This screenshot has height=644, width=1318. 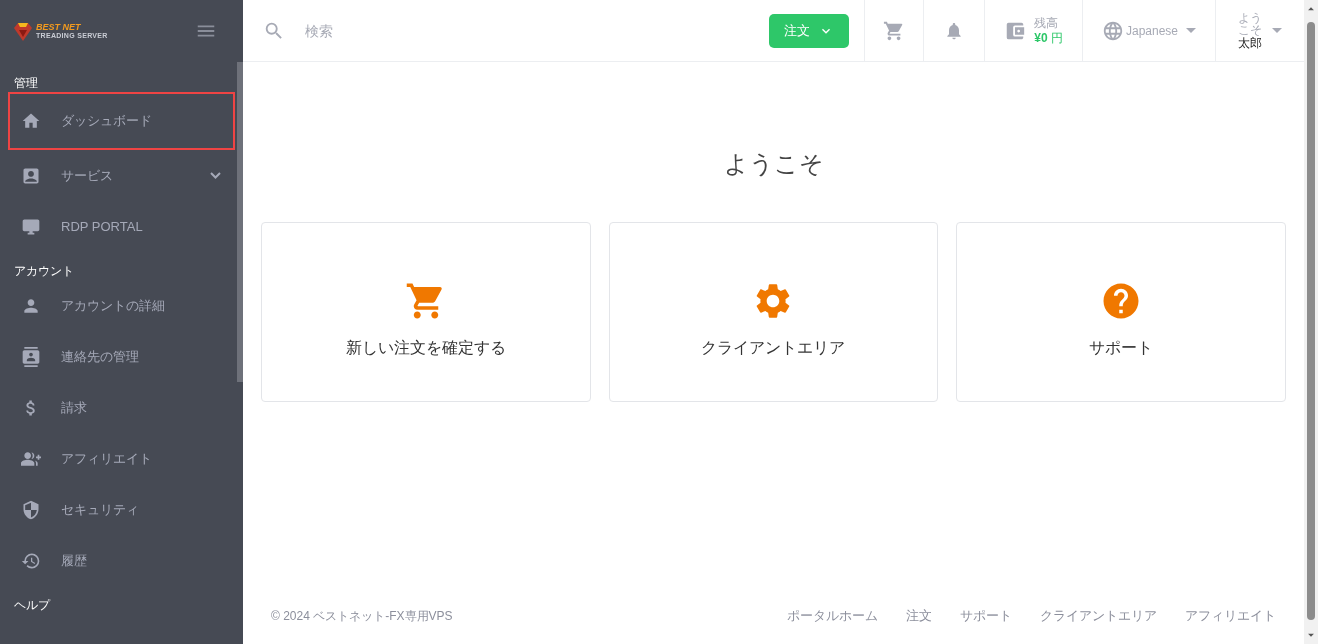 I want to click on sidebar-item: RDP PORTAL, so click(x=121, y=226).